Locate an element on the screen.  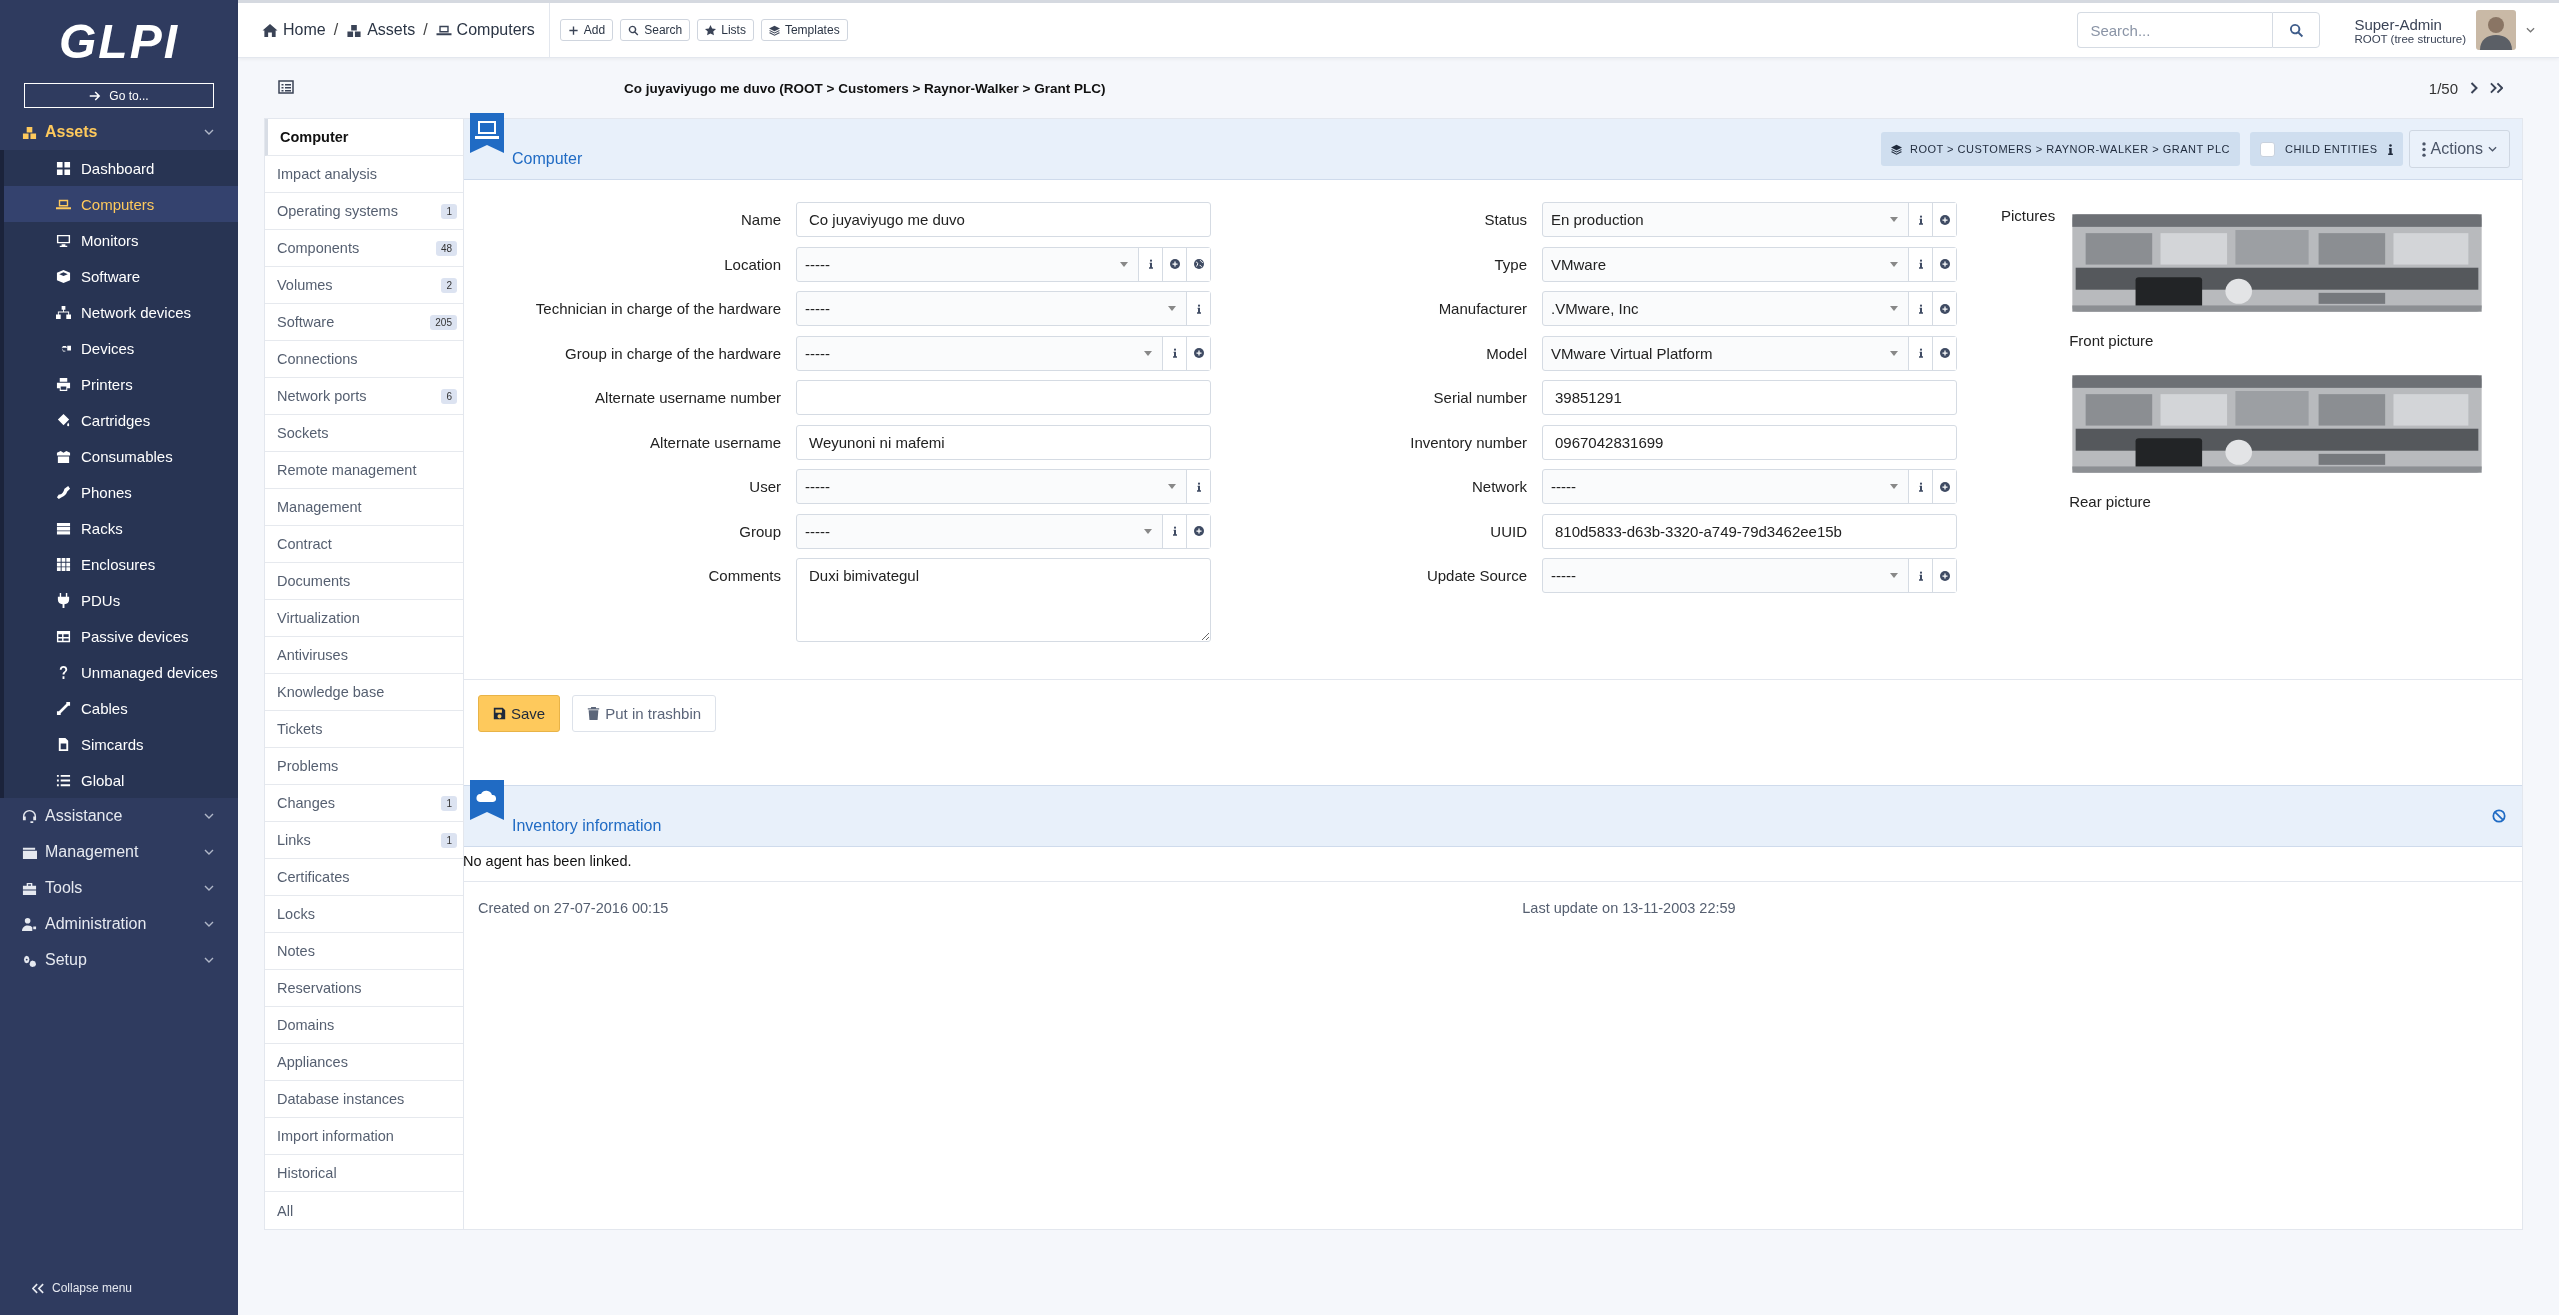
checkbox is located at coordinates (2267, 149).